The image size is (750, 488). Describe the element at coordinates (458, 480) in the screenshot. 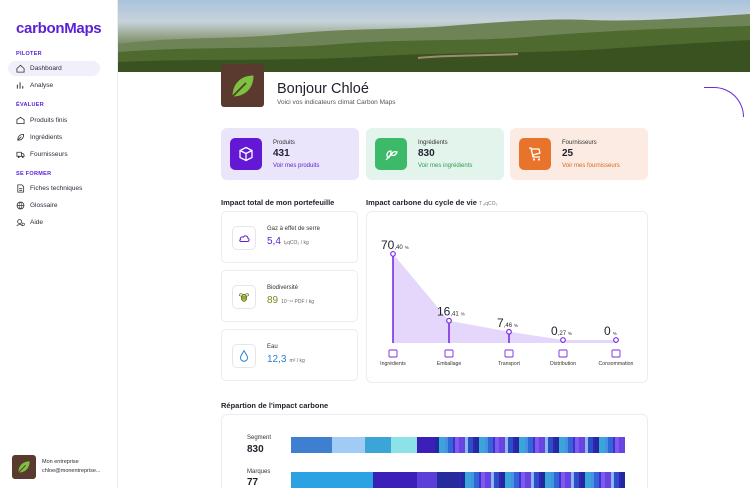

I see `marques-bar` at that location.